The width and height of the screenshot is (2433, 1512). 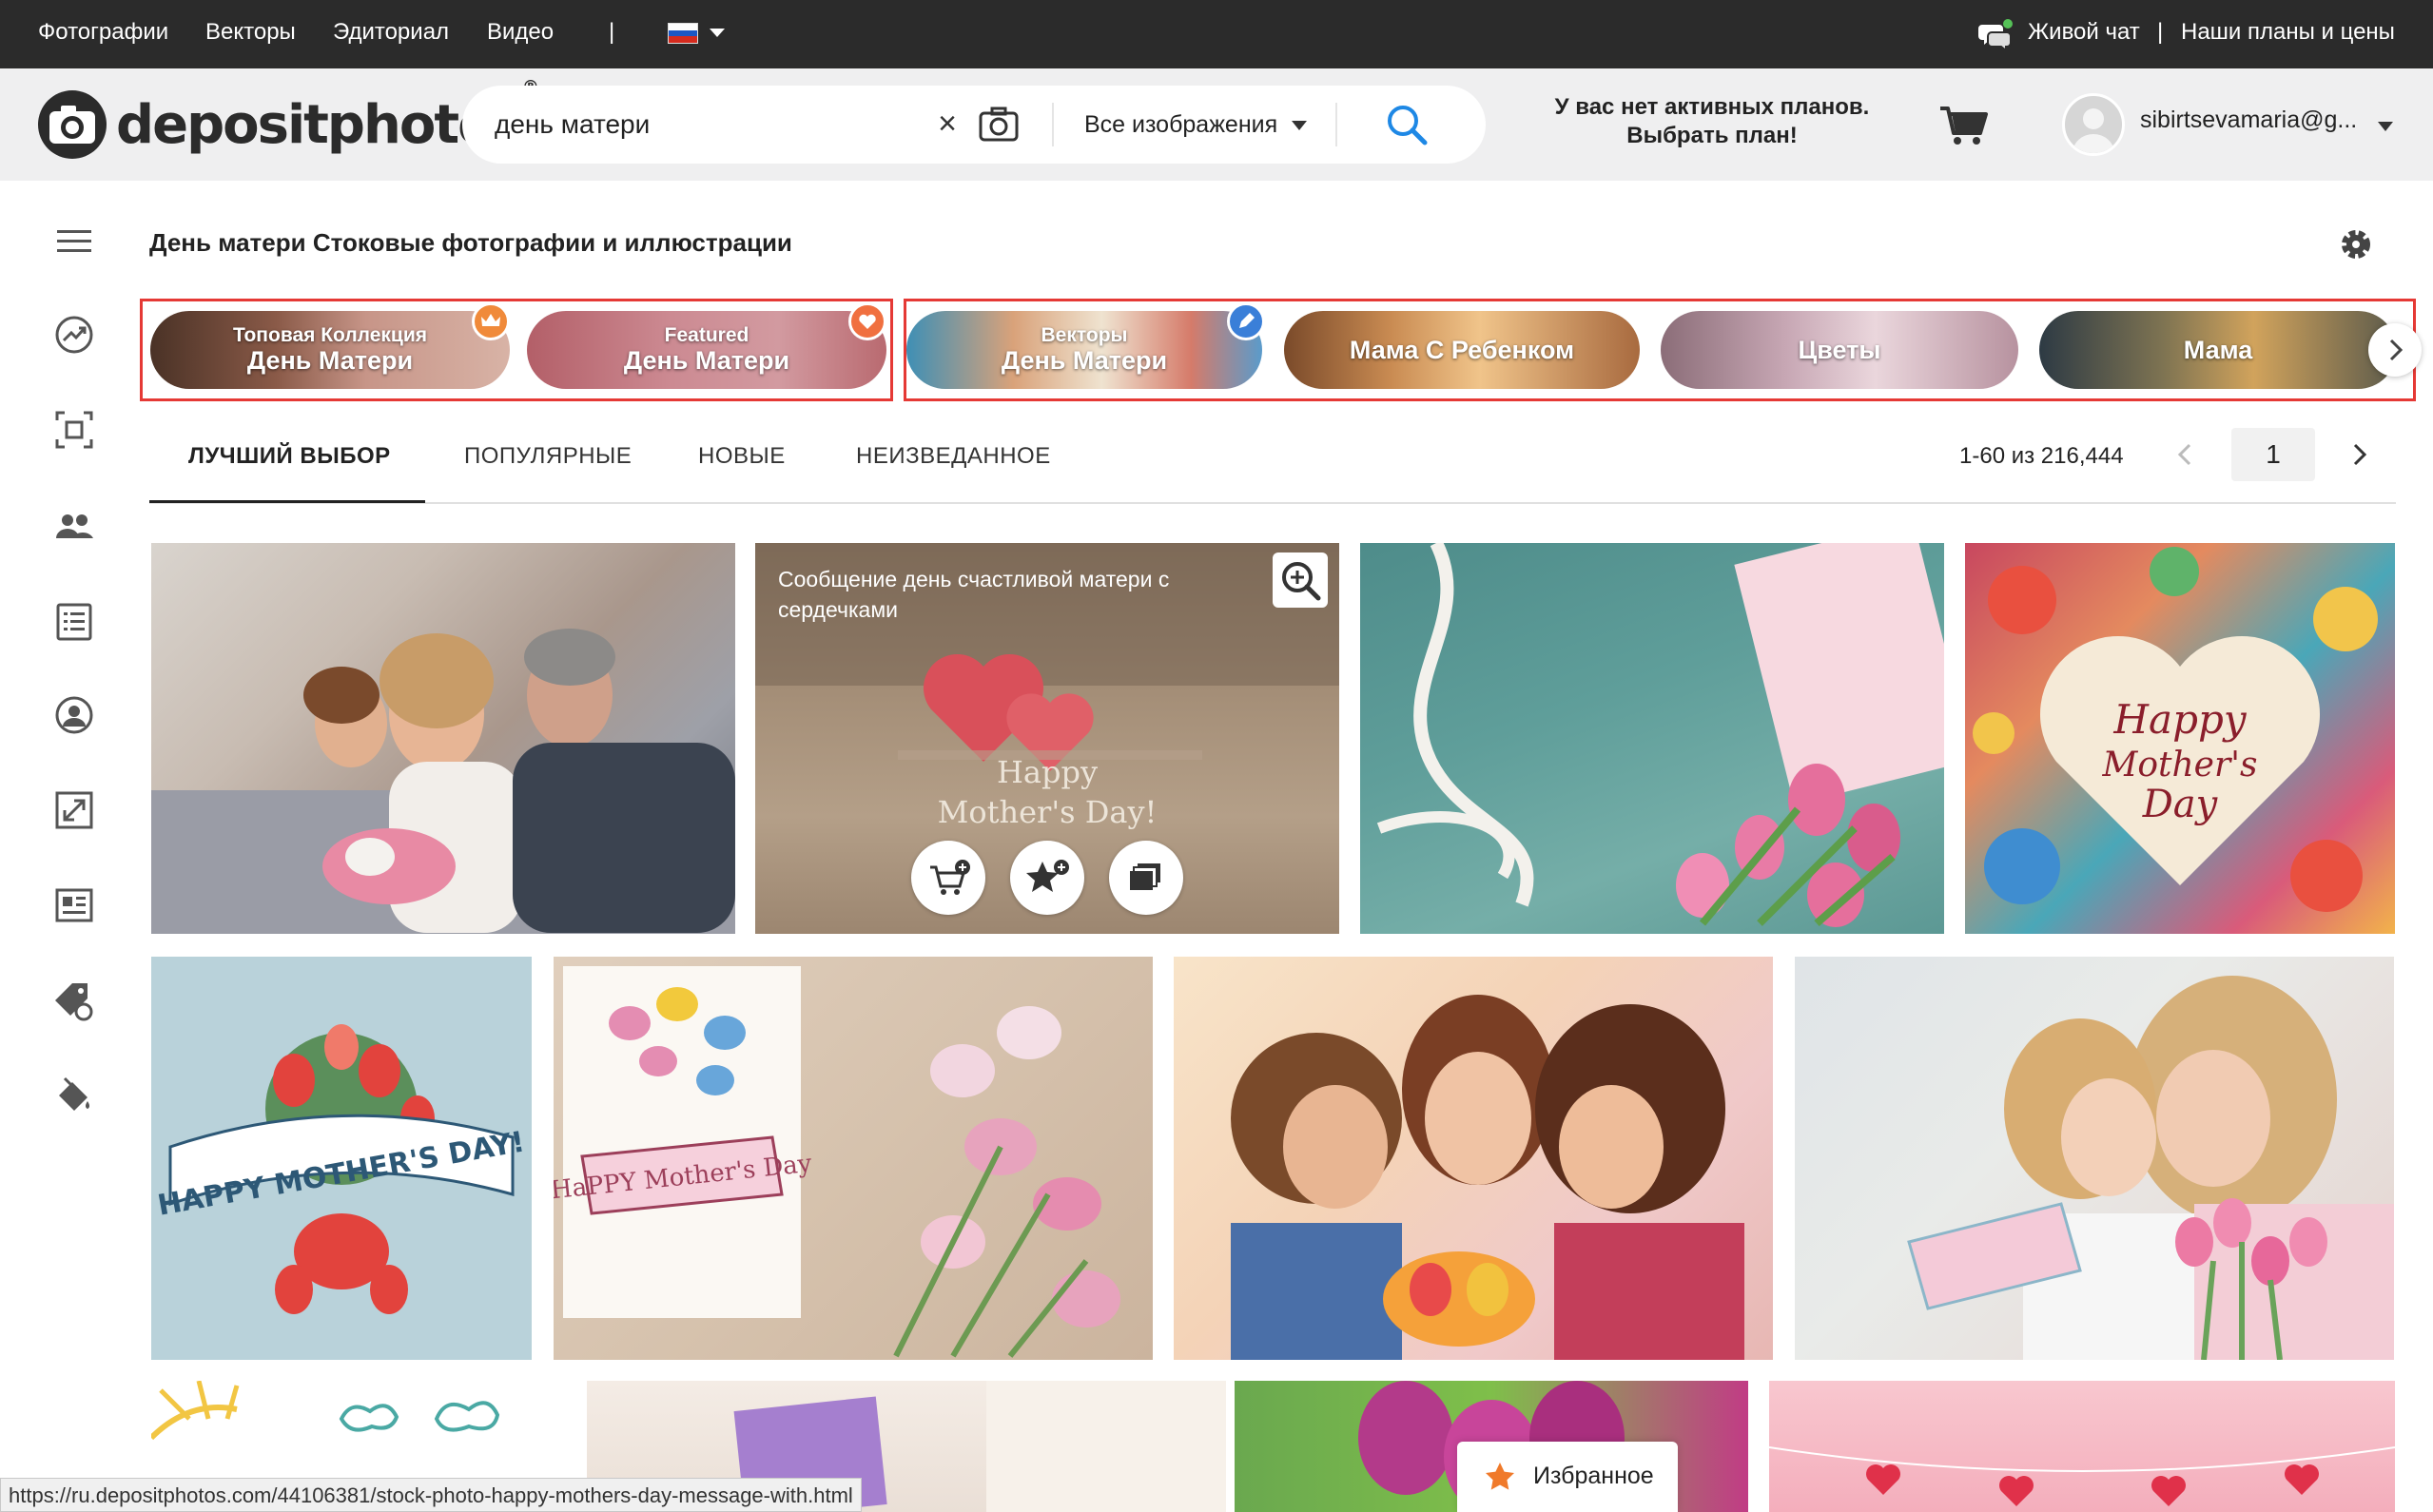 I want to click on camera-search-icon, so click(x=999, y=124).